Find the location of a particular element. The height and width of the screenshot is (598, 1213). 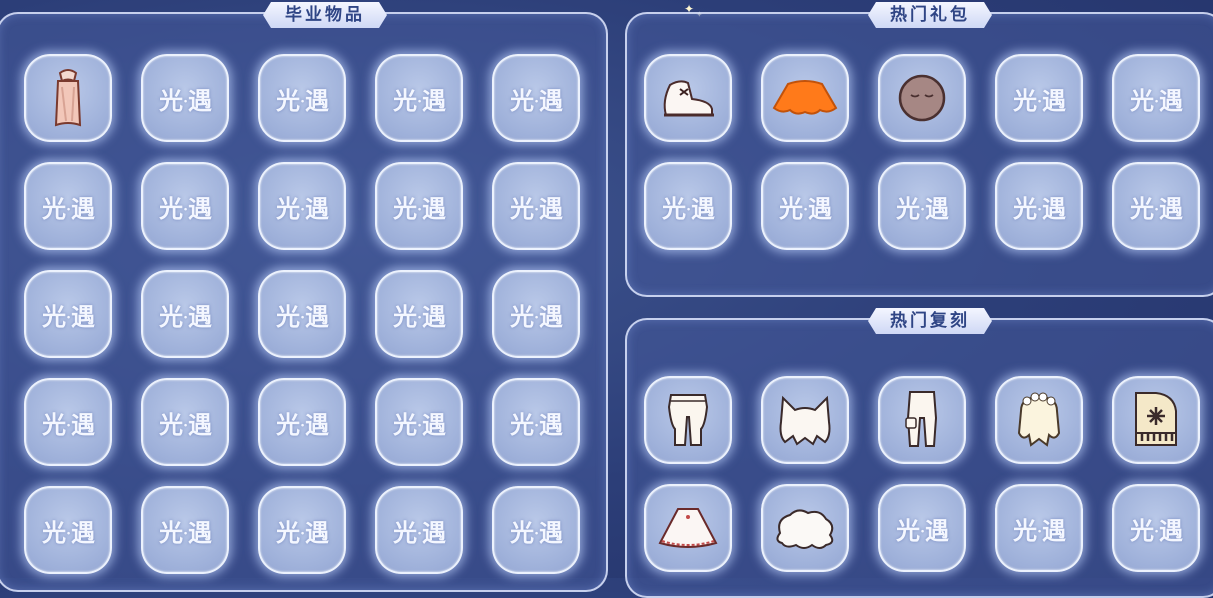

graduation-items-title: 毕业物品 is located at coordinates (325, 15).